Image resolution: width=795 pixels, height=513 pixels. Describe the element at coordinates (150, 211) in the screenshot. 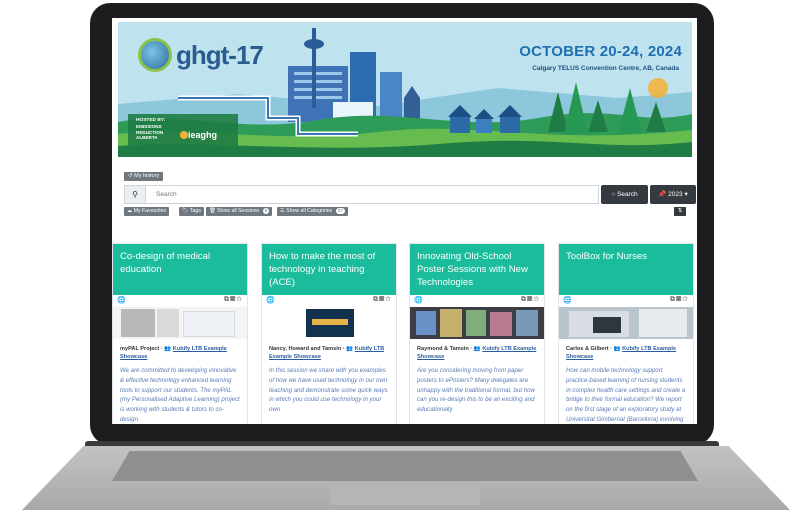

I see `my-favourites-label: My Favourites` at that location.